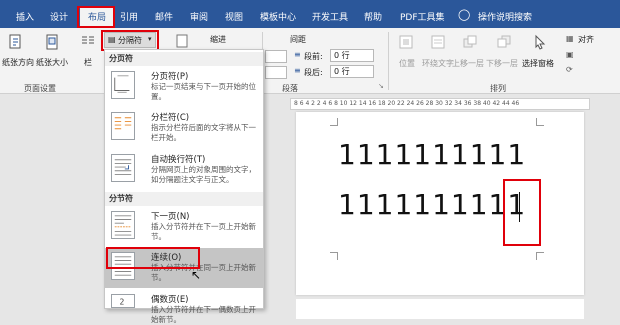  What do you see at coordinates (88, 62) in the screenshot?
I see `columns-label: 栏` at bounding box center [88, 62].